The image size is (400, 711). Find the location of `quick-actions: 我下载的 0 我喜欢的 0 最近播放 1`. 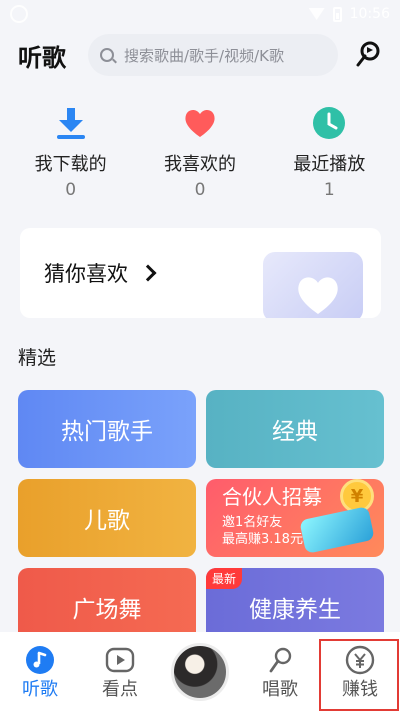

quick-actions: 我下载的 0 我喜欢的 0 最近播放 1 is located at coordinates (200, 156).